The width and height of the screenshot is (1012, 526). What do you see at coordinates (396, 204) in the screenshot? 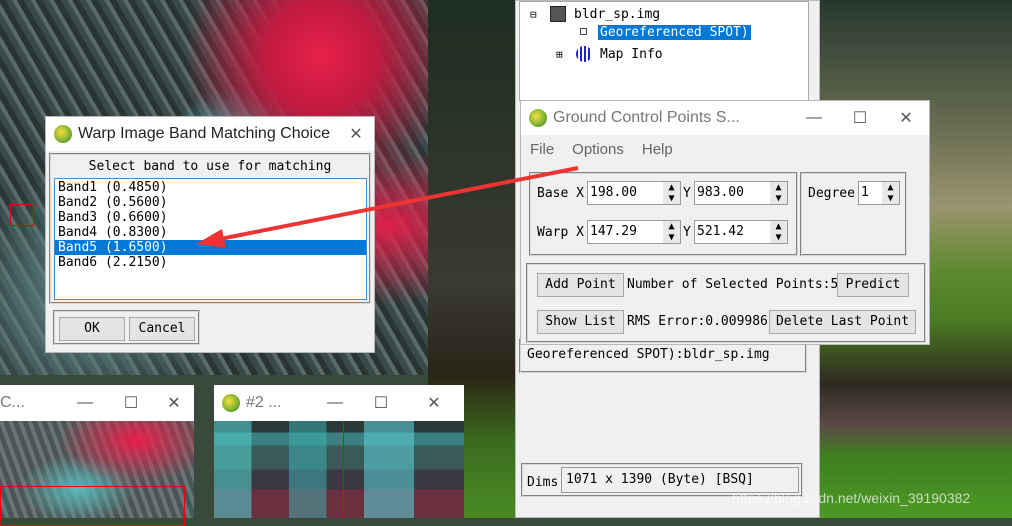
I see `arrow-shaft` at bounding box center [396, 204].